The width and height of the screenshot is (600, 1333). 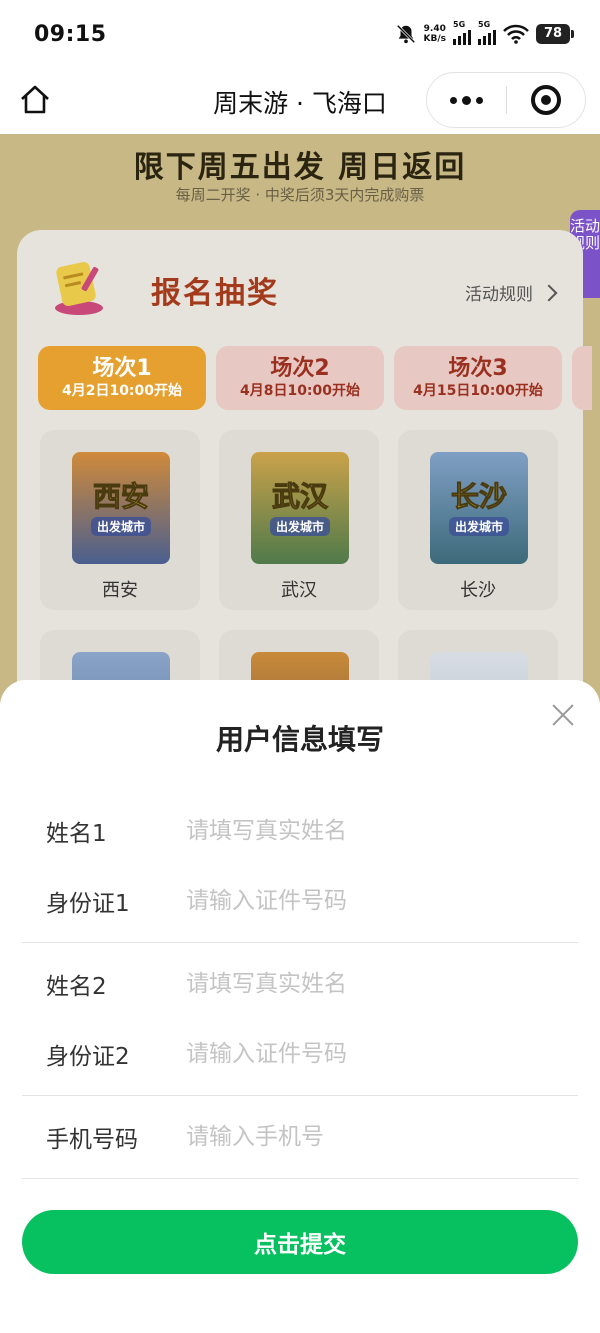 I want to click on wifi-icon, so click(x=516, y=34).